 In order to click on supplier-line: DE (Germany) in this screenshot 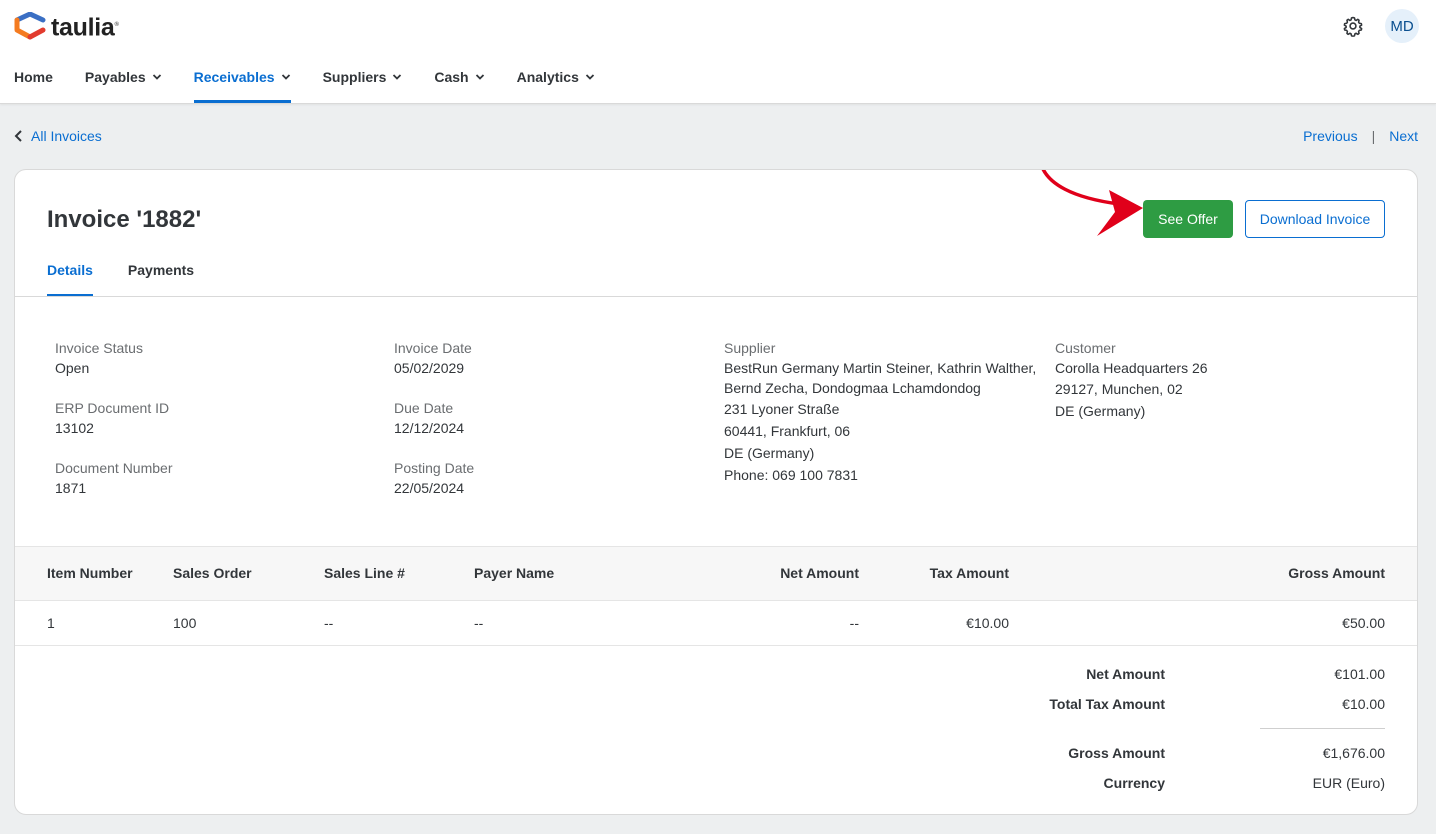, I will do `click(769, 453)`.